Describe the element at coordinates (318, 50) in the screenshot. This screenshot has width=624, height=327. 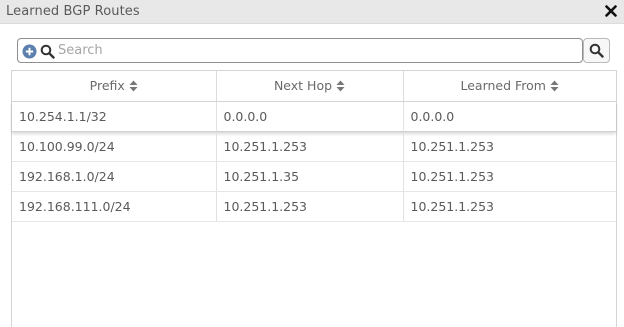
I see `search-input` at that location.